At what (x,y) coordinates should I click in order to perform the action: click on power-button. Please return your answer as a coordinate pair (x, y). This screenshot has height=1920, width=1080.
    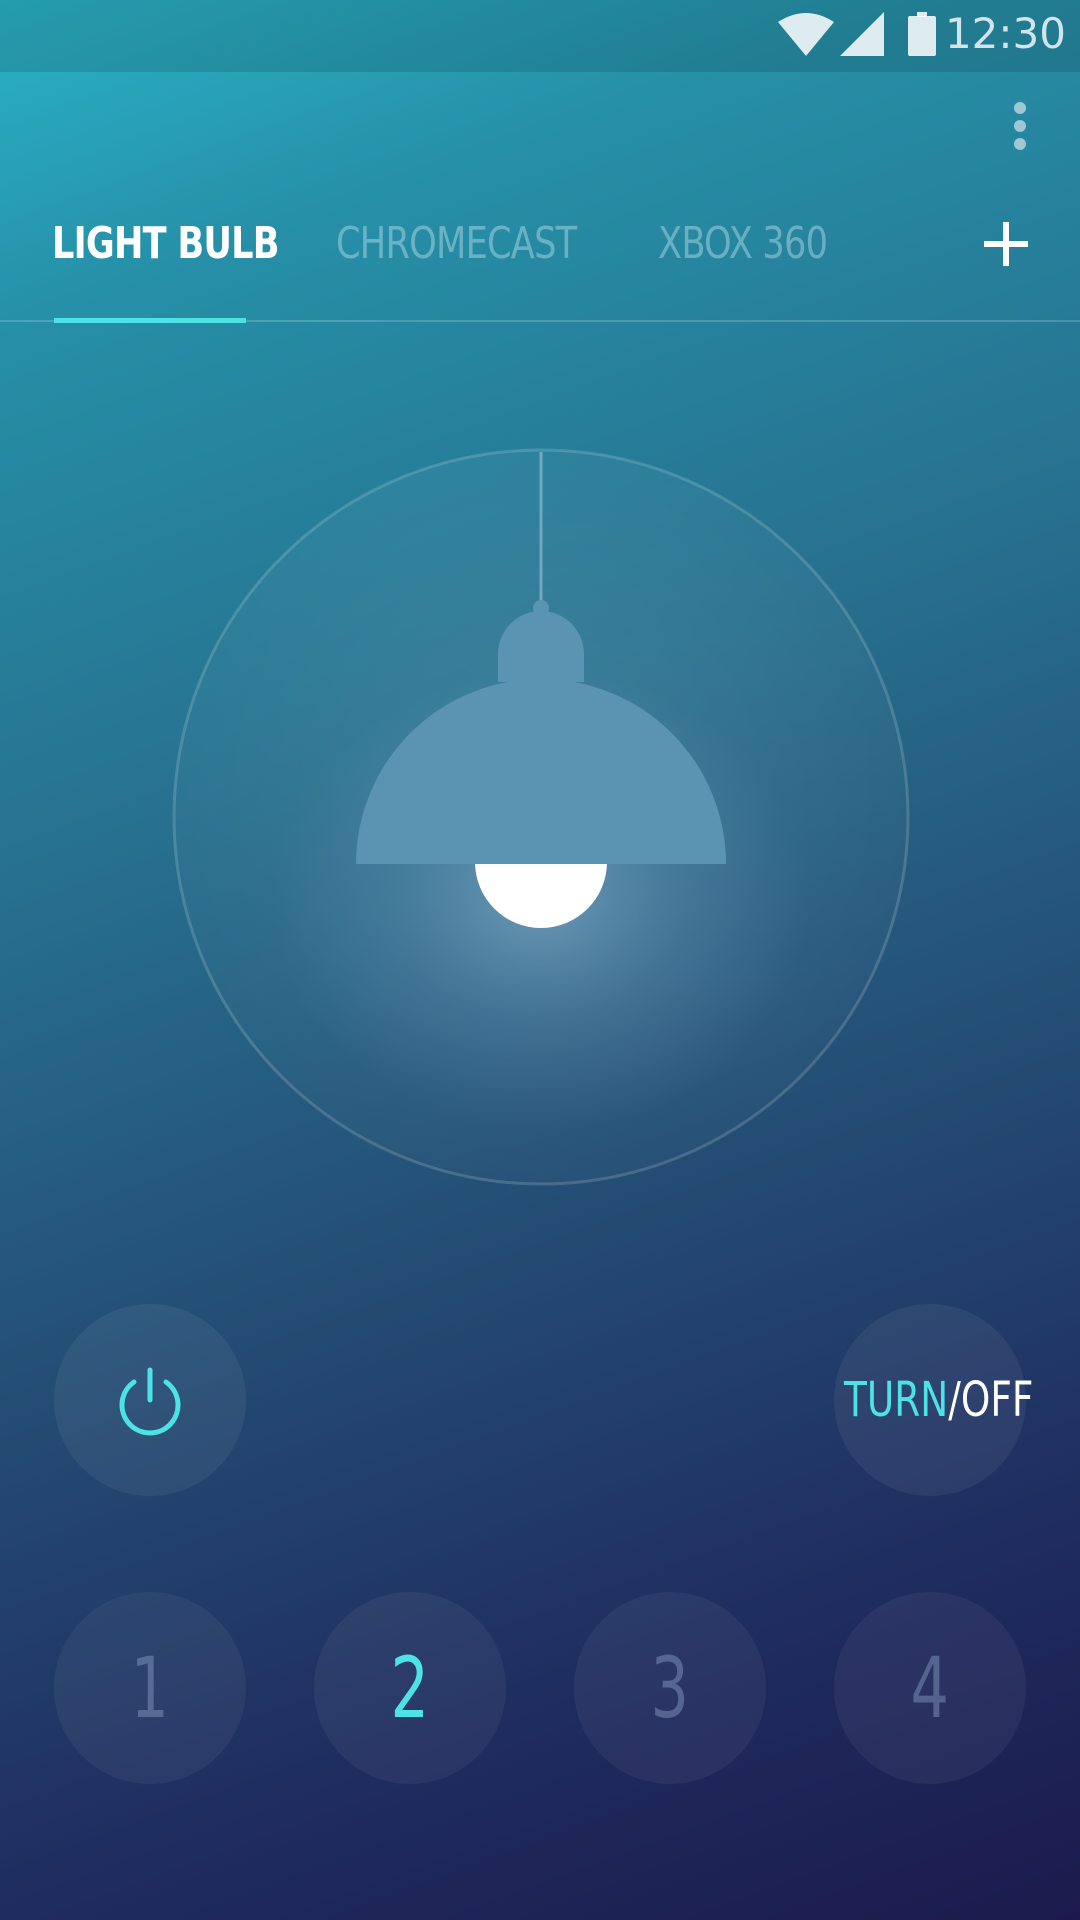
    Looking at the image, I should click on (150, 1400).